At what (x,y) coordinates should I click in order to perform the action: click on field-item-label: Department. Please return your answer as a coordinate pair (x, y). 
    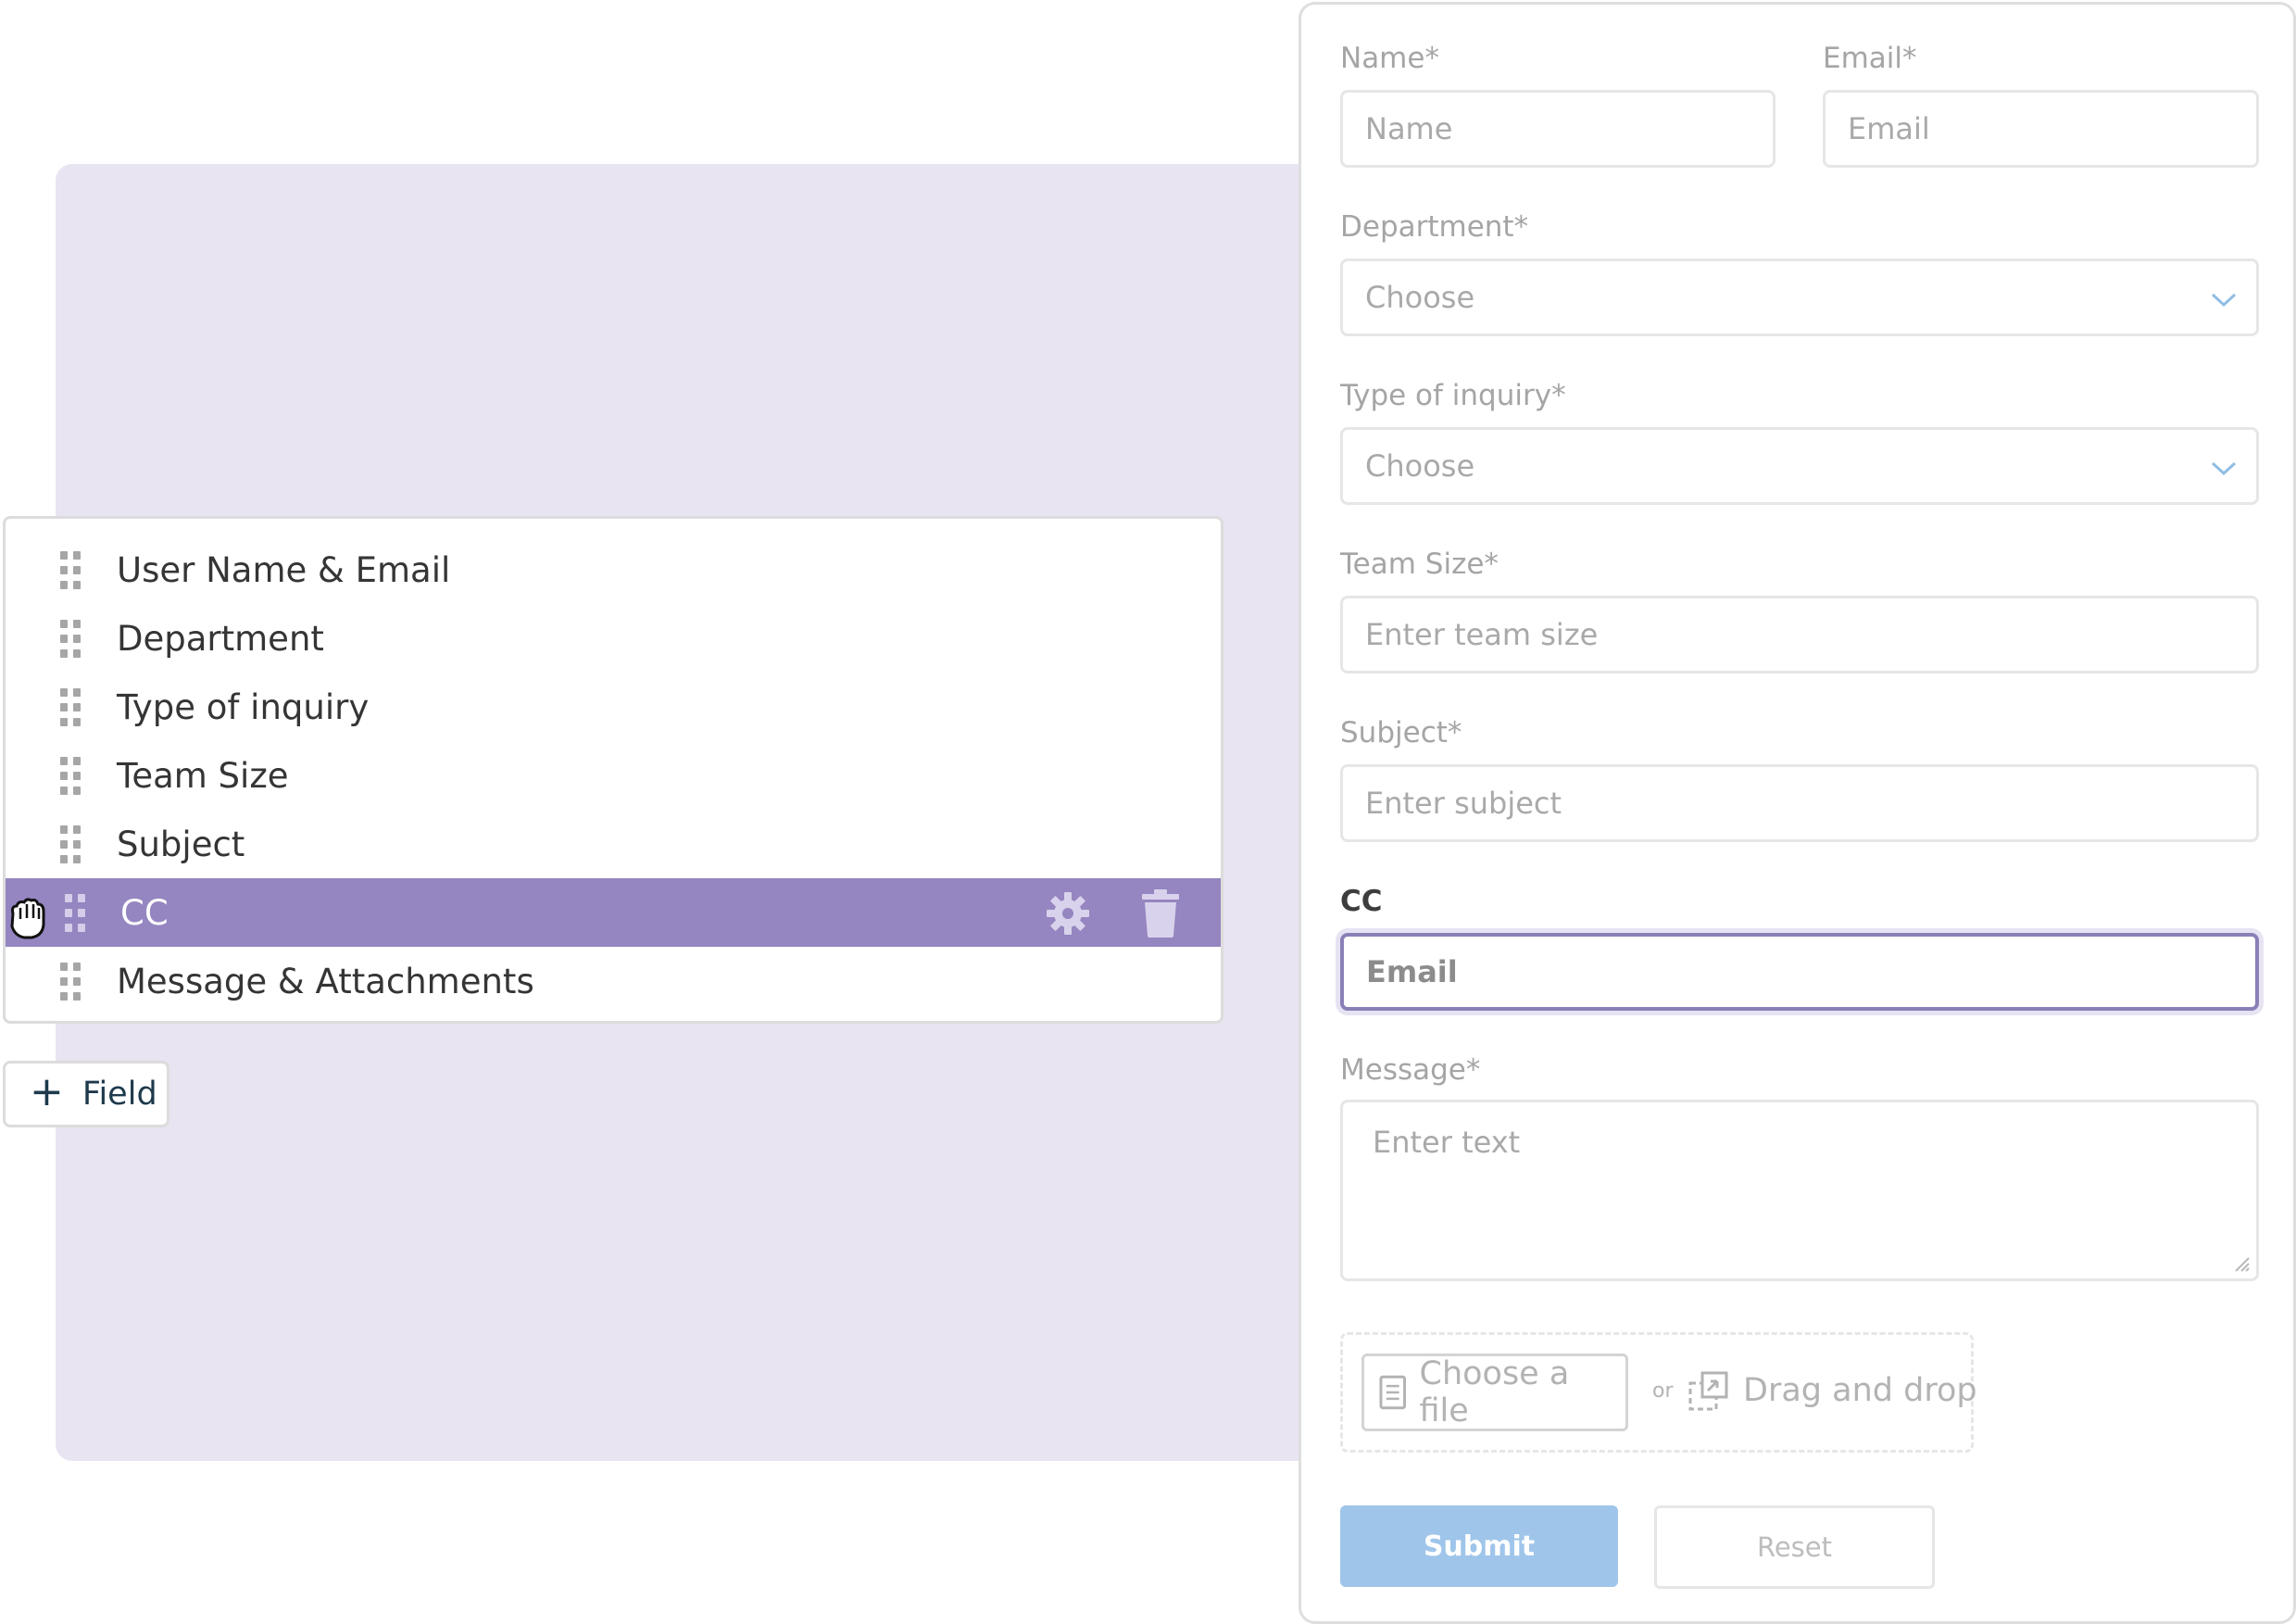
    Looking at the image, I should click on (220, 638).